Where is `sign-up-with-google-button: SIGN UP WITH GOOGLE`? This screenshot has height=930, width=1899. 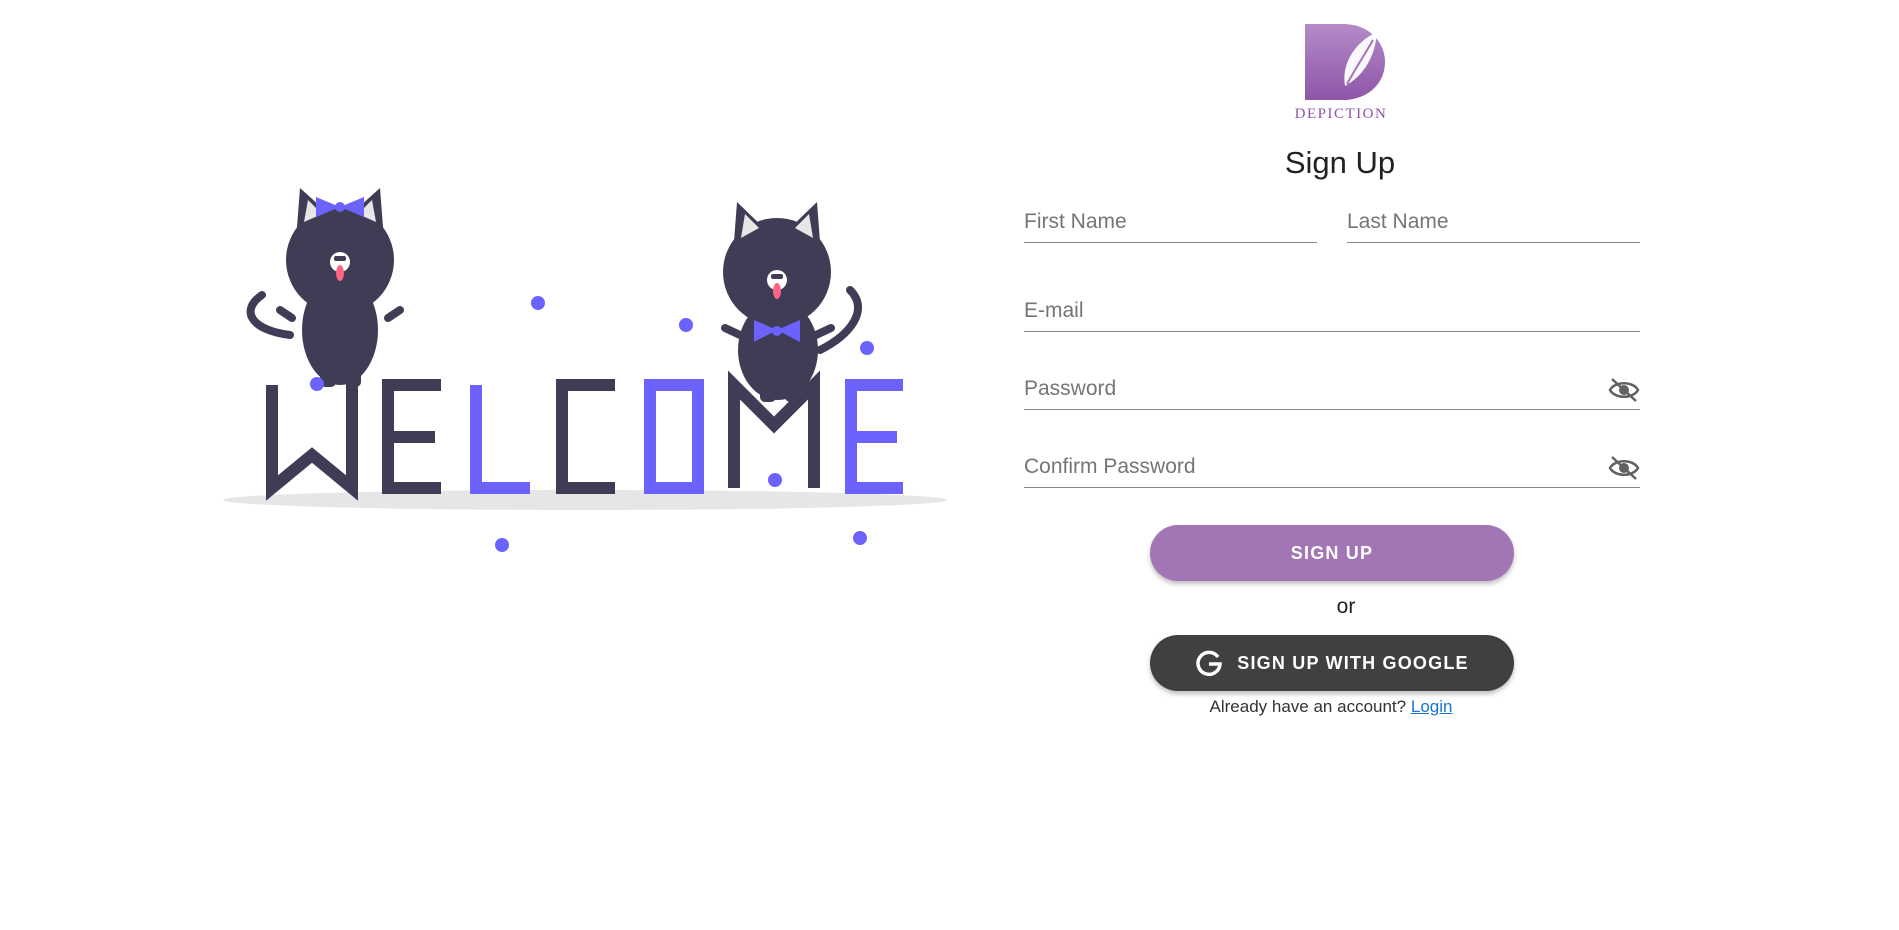
sign-up-with-google-button: SIGN UP WITH GOOGLE is located at coordinates (1332, 663).